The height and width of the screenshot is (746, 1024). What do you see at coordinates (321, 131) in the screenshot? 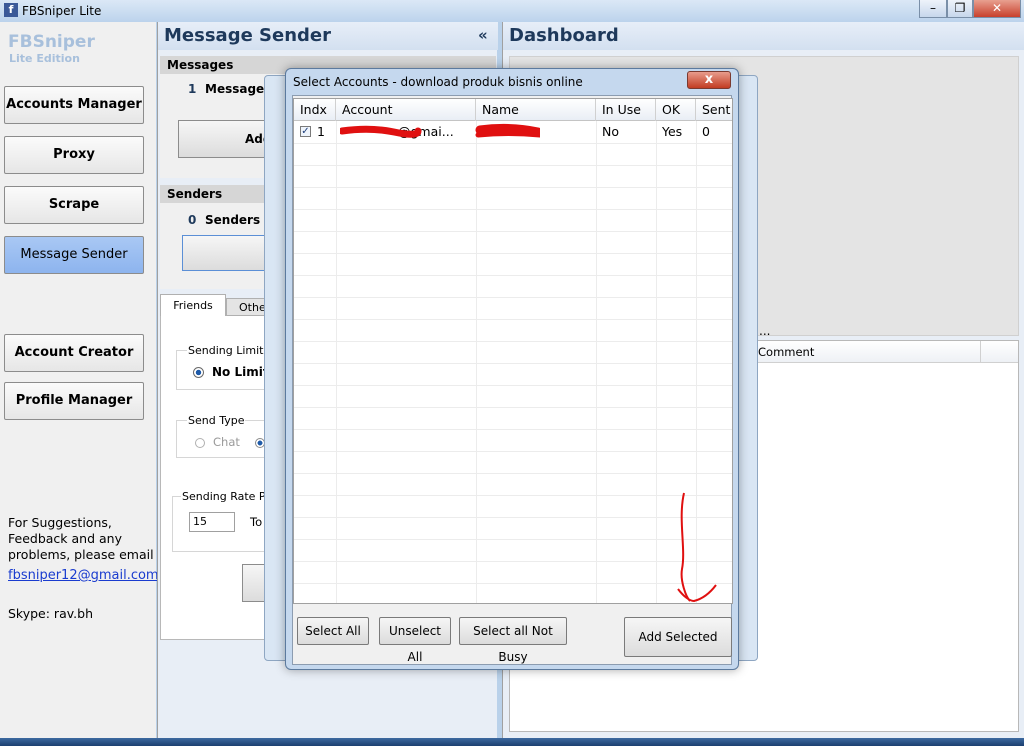
I see `row-index: 1` at bounding box center [321, 131].